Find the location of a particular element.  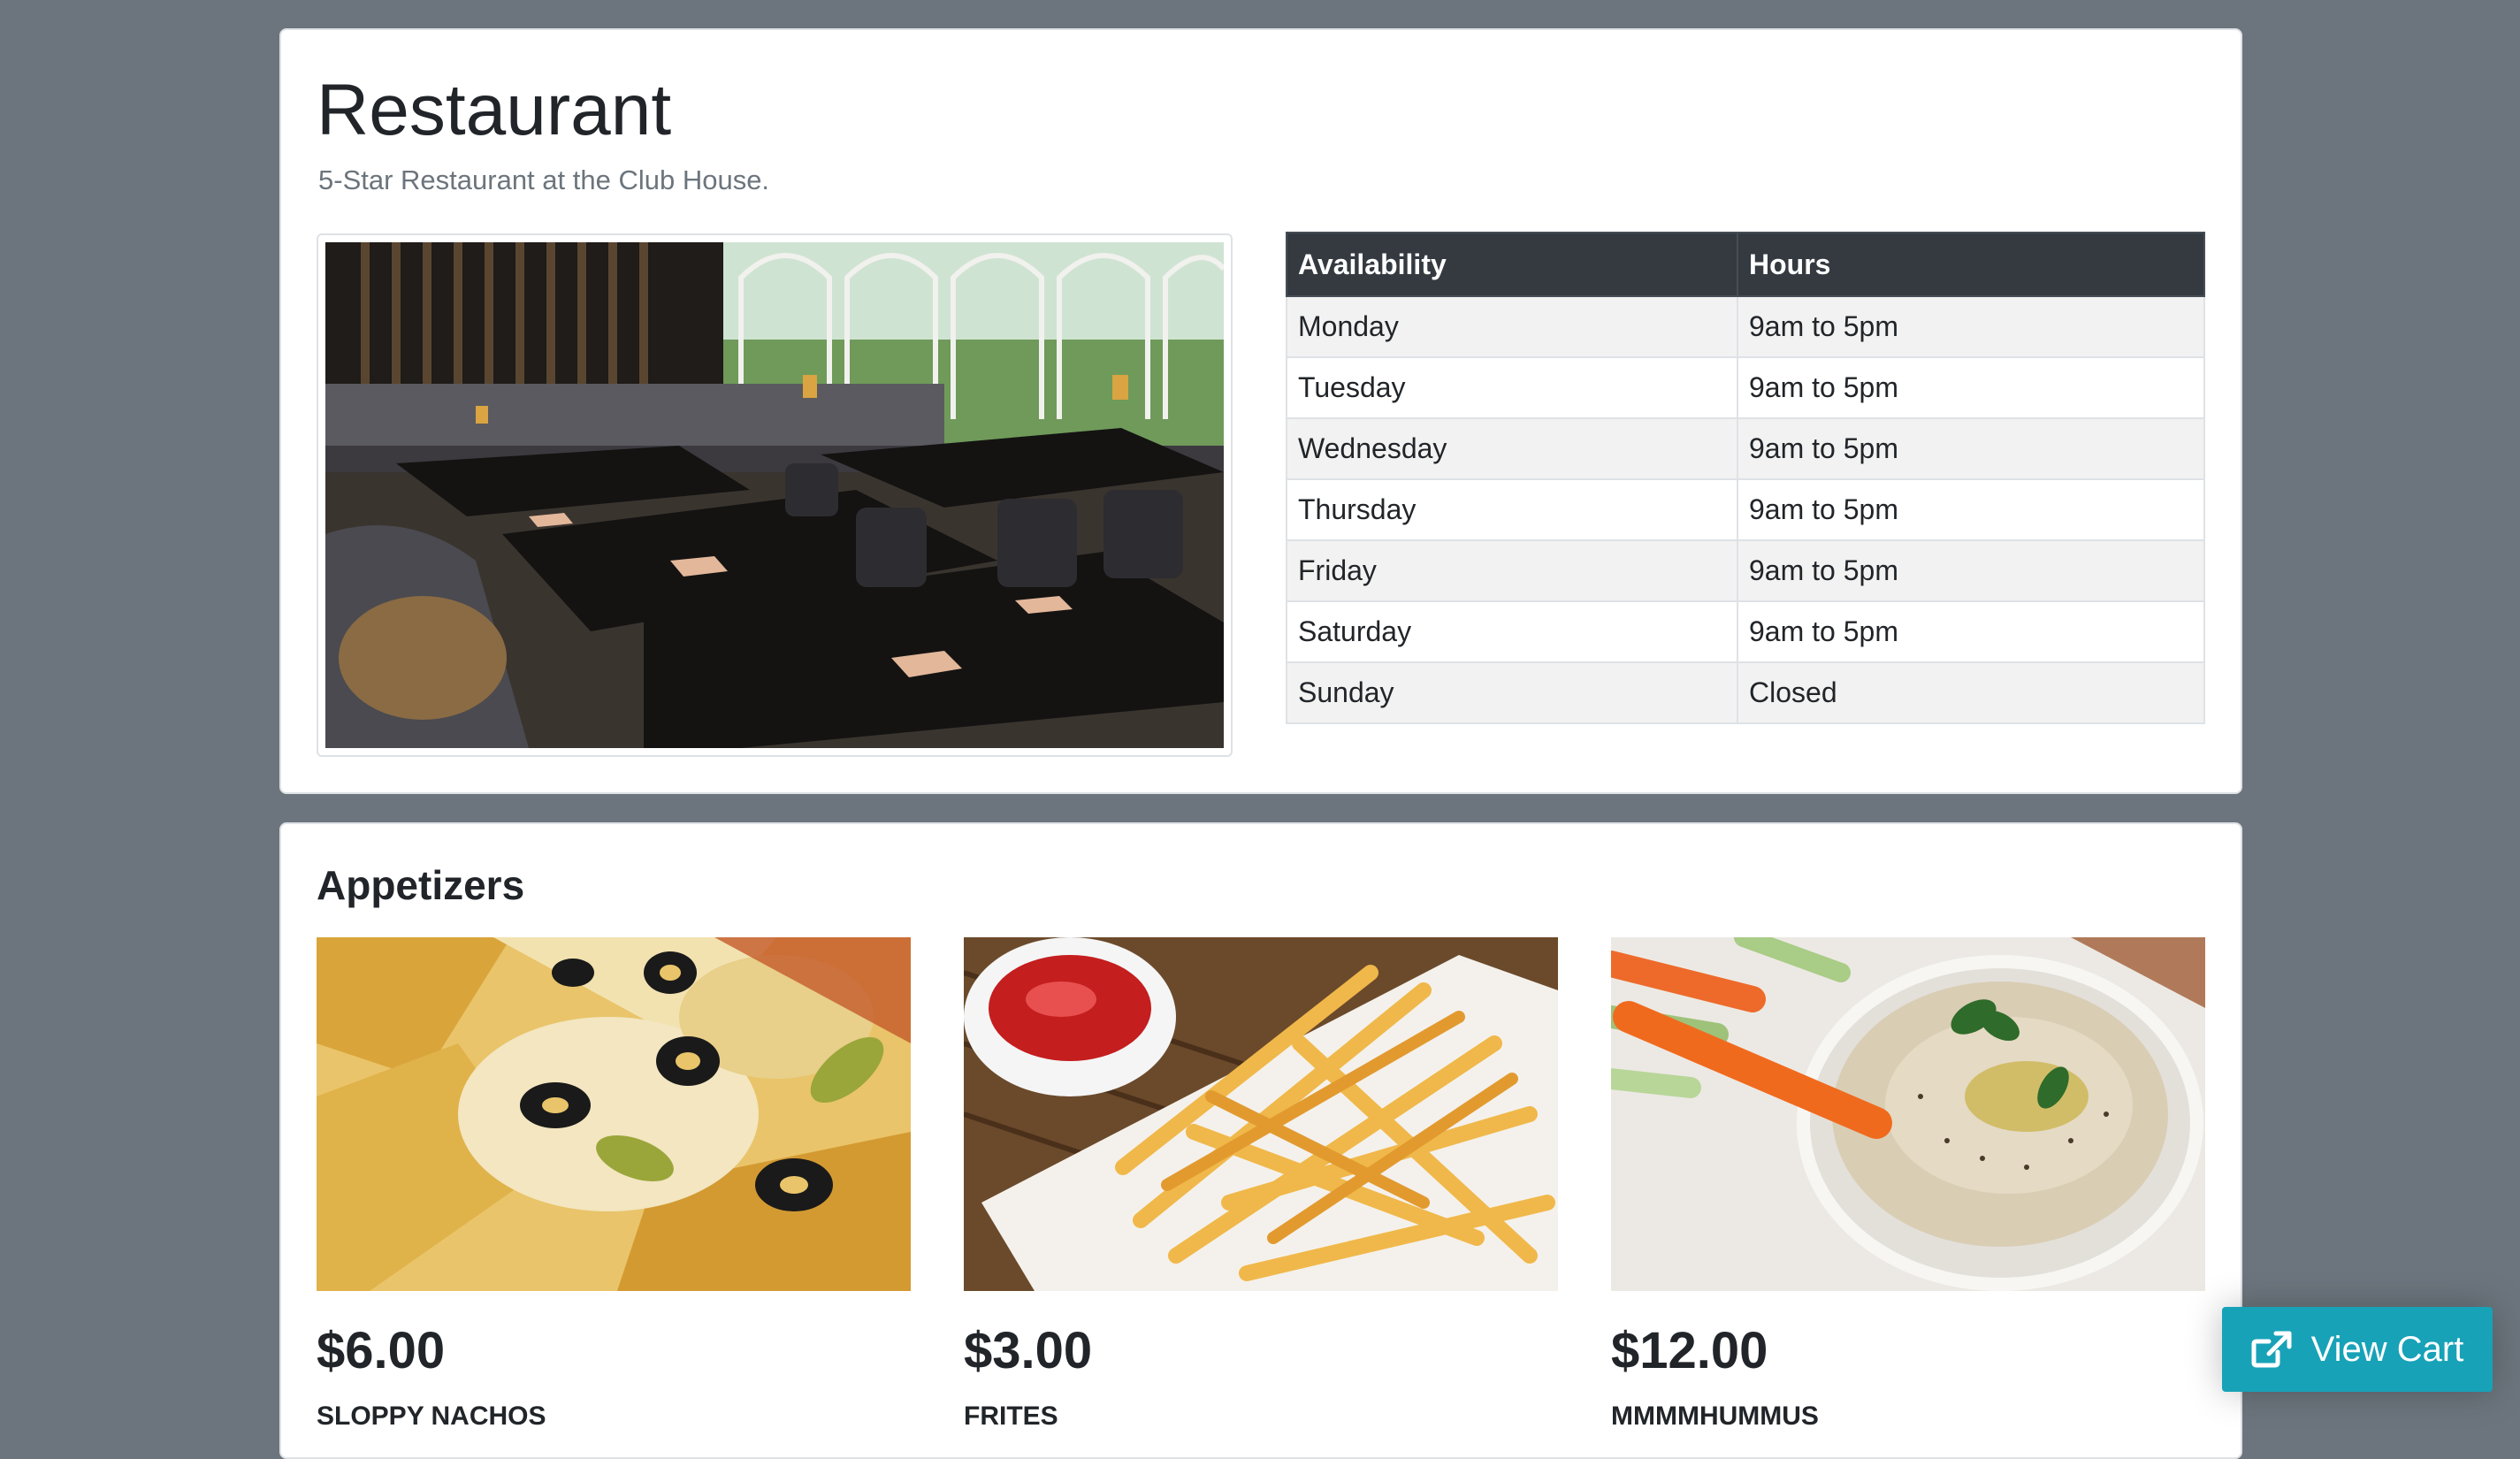

restaurant-interior-photo is located at coordinates (774, 495).